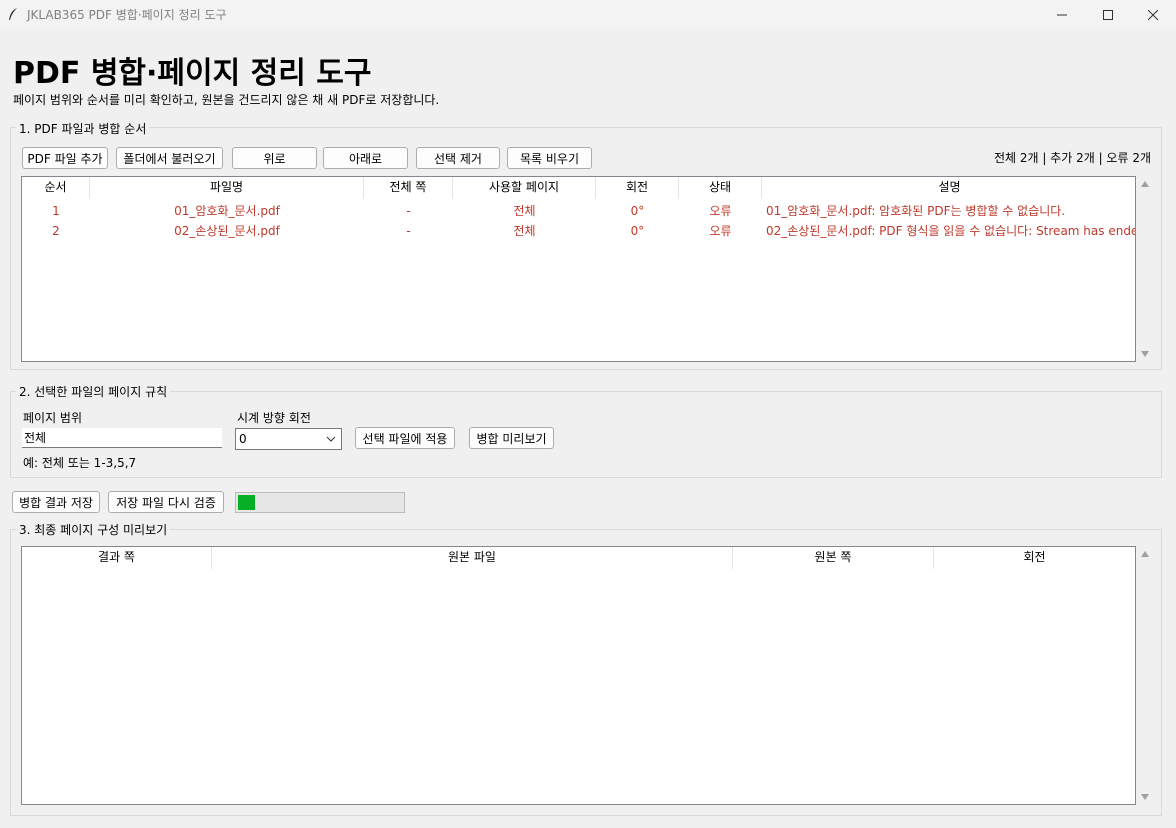 The image size is (1176, 828). I want to click on remove-selected-button: 선택 제거, so click(458, 158).